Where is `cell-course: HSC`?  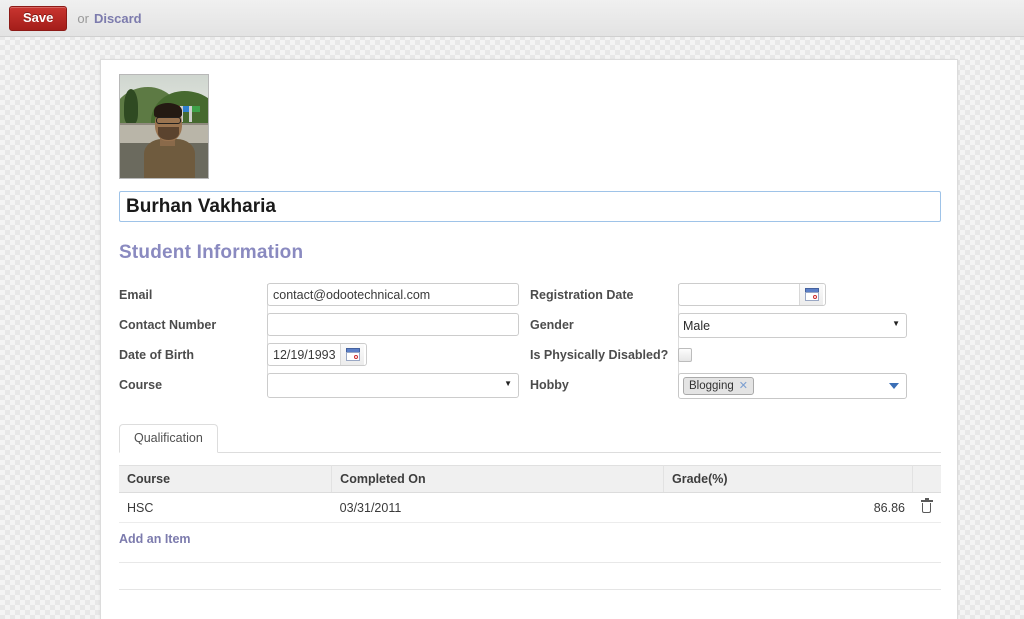
cell-course: HSC is located at coordinates (225, 507).